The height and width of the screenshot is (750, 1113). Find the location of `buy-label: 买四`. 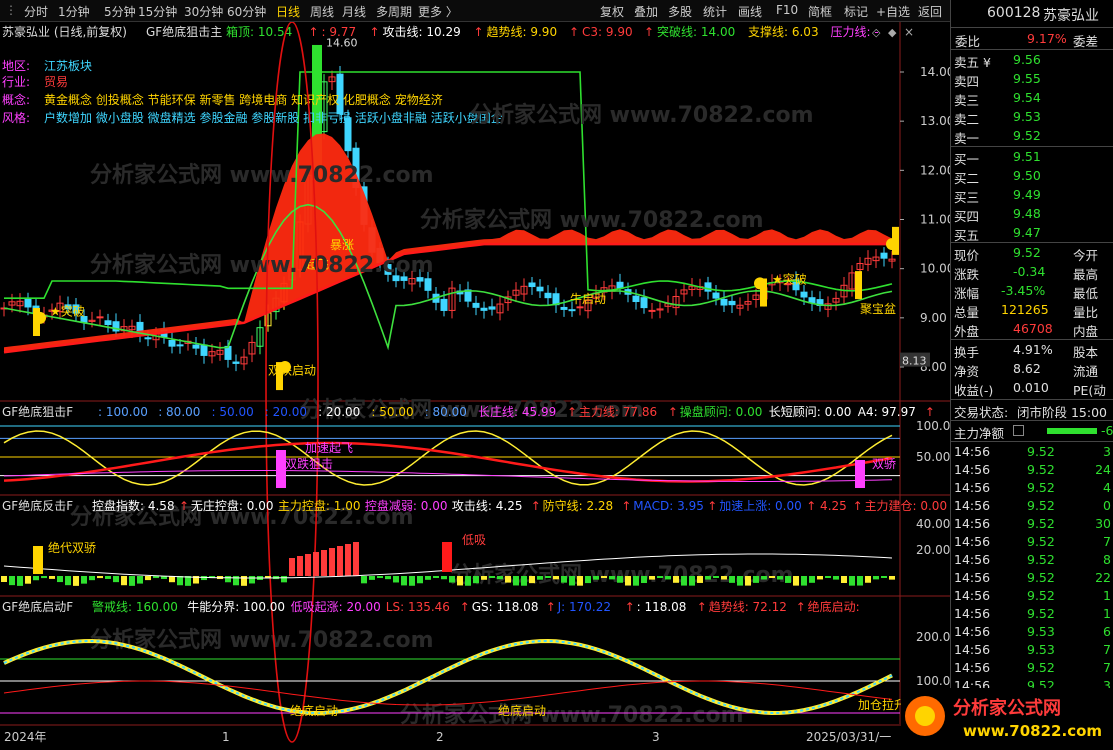

buy-label: 买四 is located at coordinates (967, 216).